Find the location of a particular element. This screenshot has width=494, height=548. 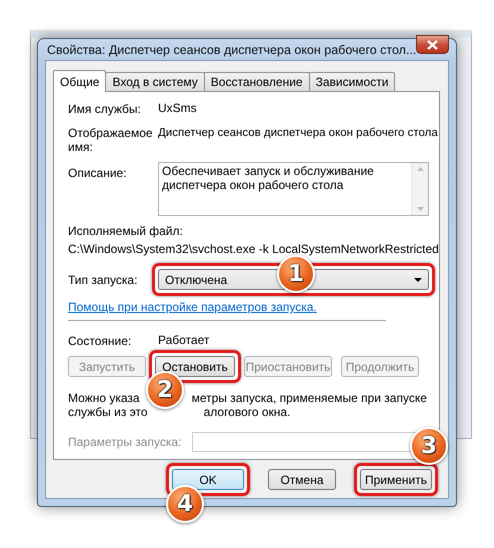

close-button is located at coordinates (432, 44).